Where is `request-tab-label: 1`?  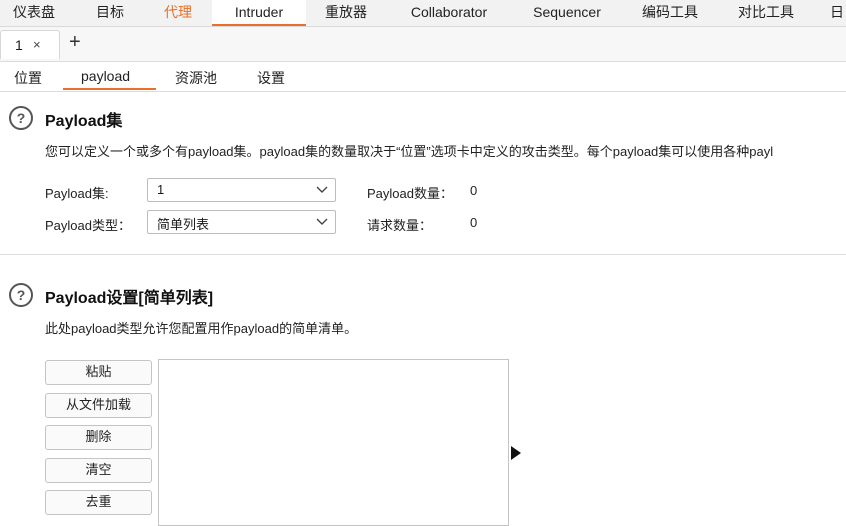
request-tab-label: 1 is located at coordinates (19, 45).